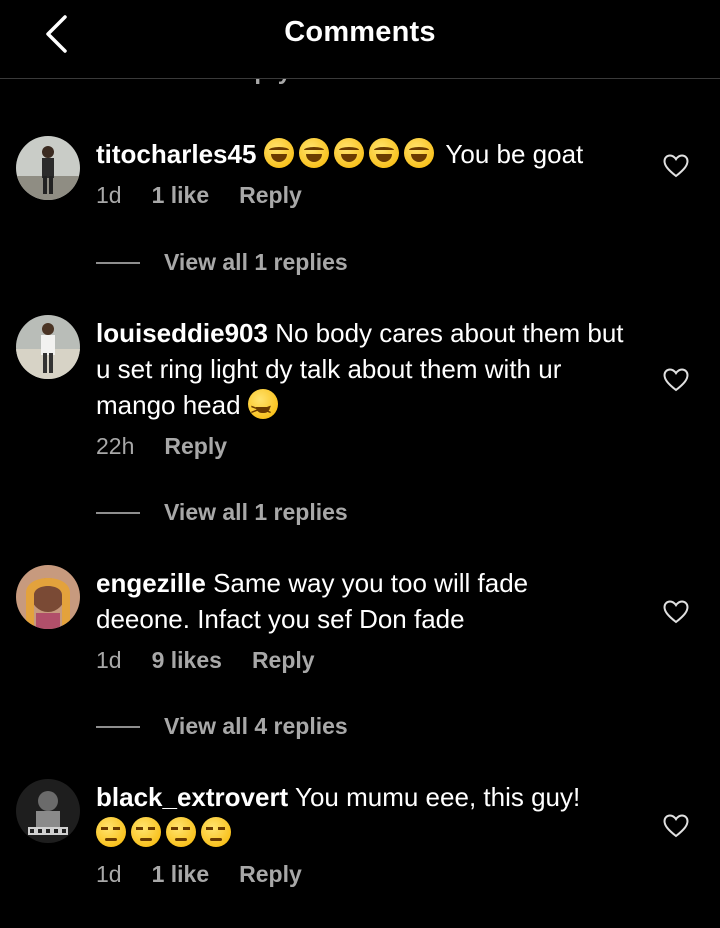 The width and height of the screenshot is (720, 928). I want to click on comment-username: black_extrovert, so click(192, 797).